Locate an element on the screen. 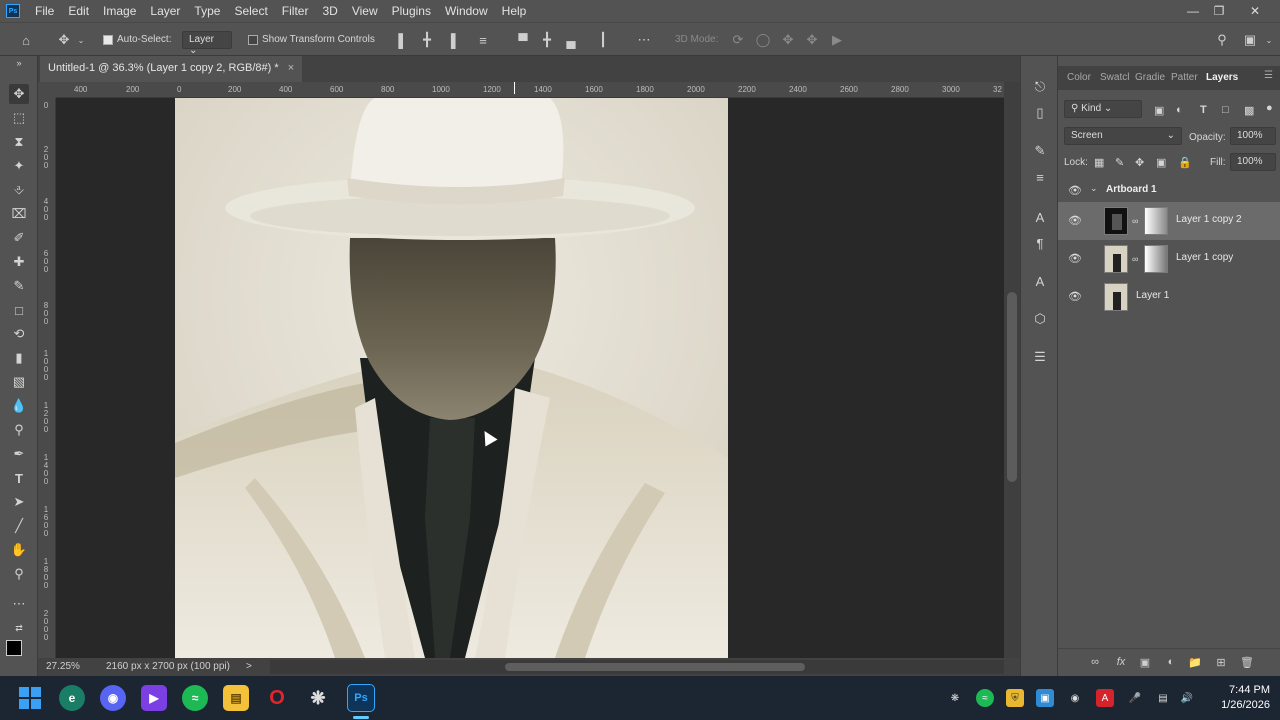 The height and width of the screenshot is (720, 1280). zoom-level: 27.25% is located at coordinates (63, 666).